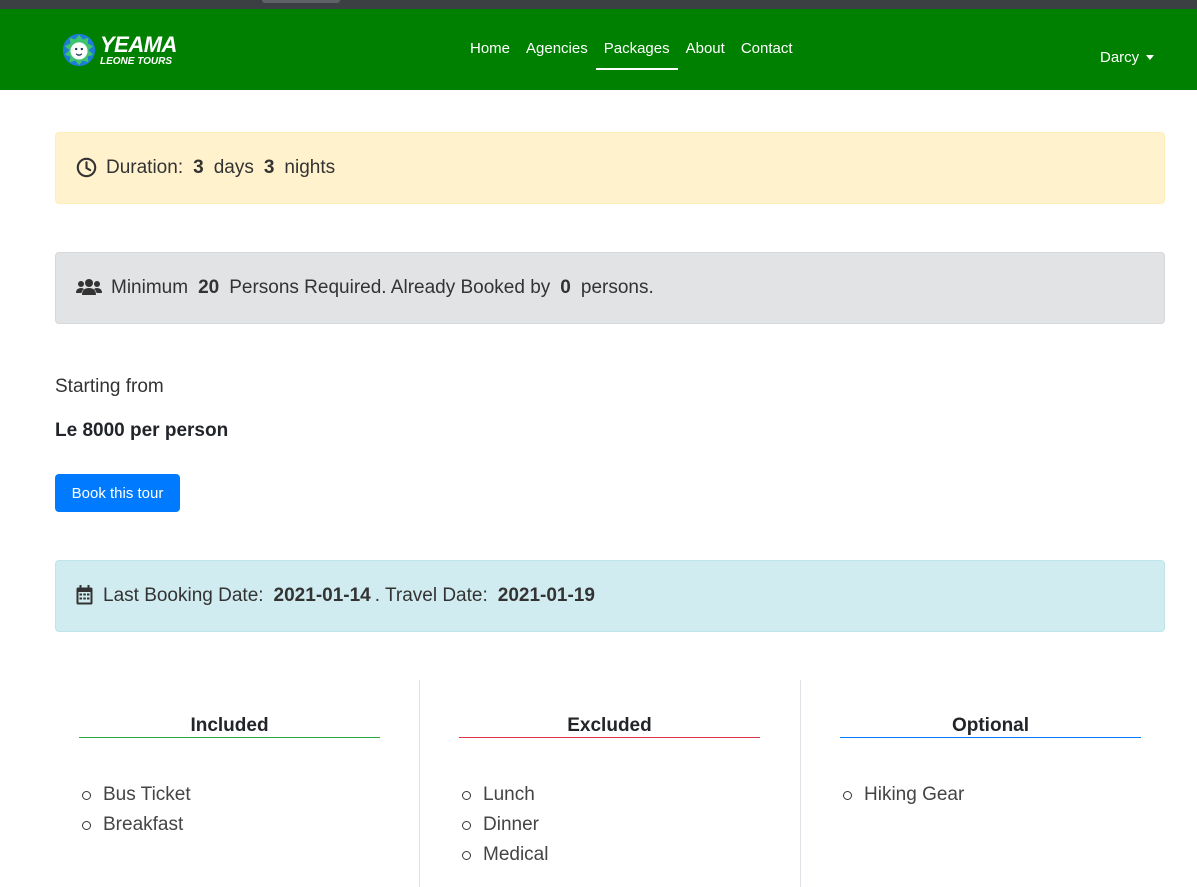 Image resolution: width=1197 pixels, height=887 pixels. I want to click on list-item: Lunch, so click(609, 797).